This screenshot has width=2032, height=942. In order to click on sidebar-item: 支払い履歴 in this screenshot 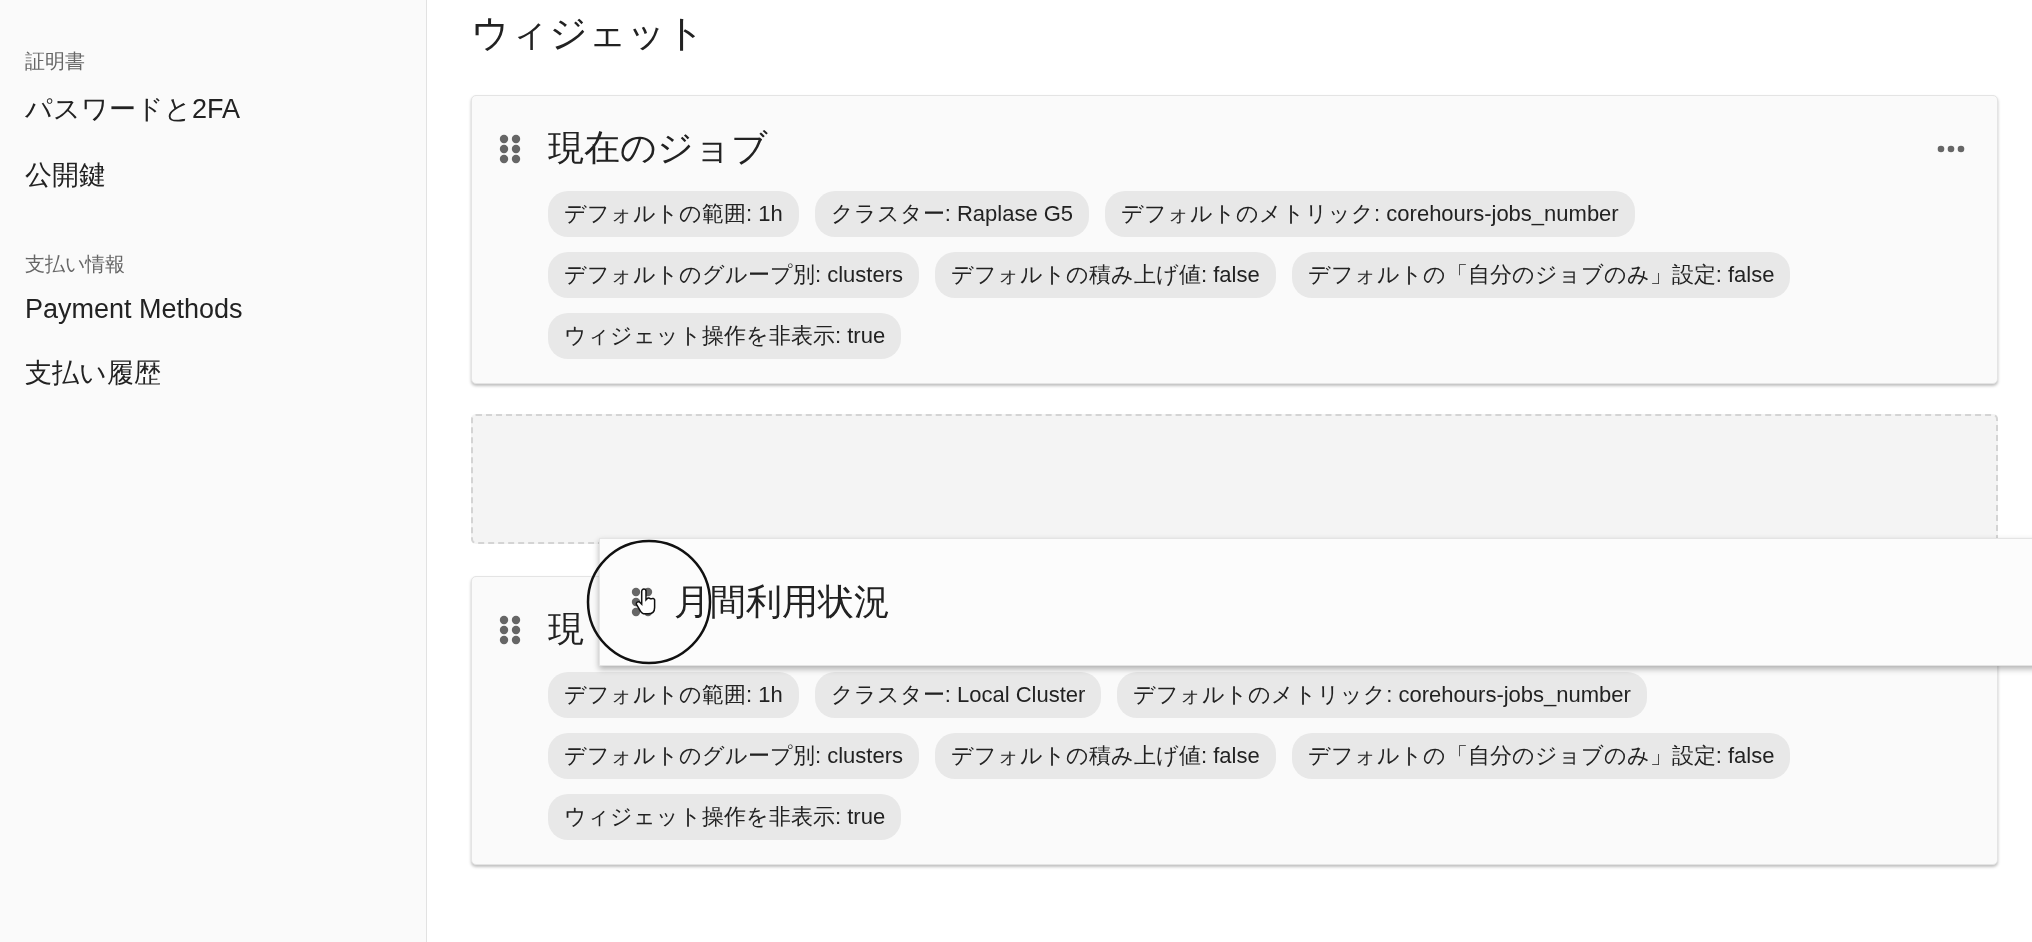, I will do `click(93, 373)`.